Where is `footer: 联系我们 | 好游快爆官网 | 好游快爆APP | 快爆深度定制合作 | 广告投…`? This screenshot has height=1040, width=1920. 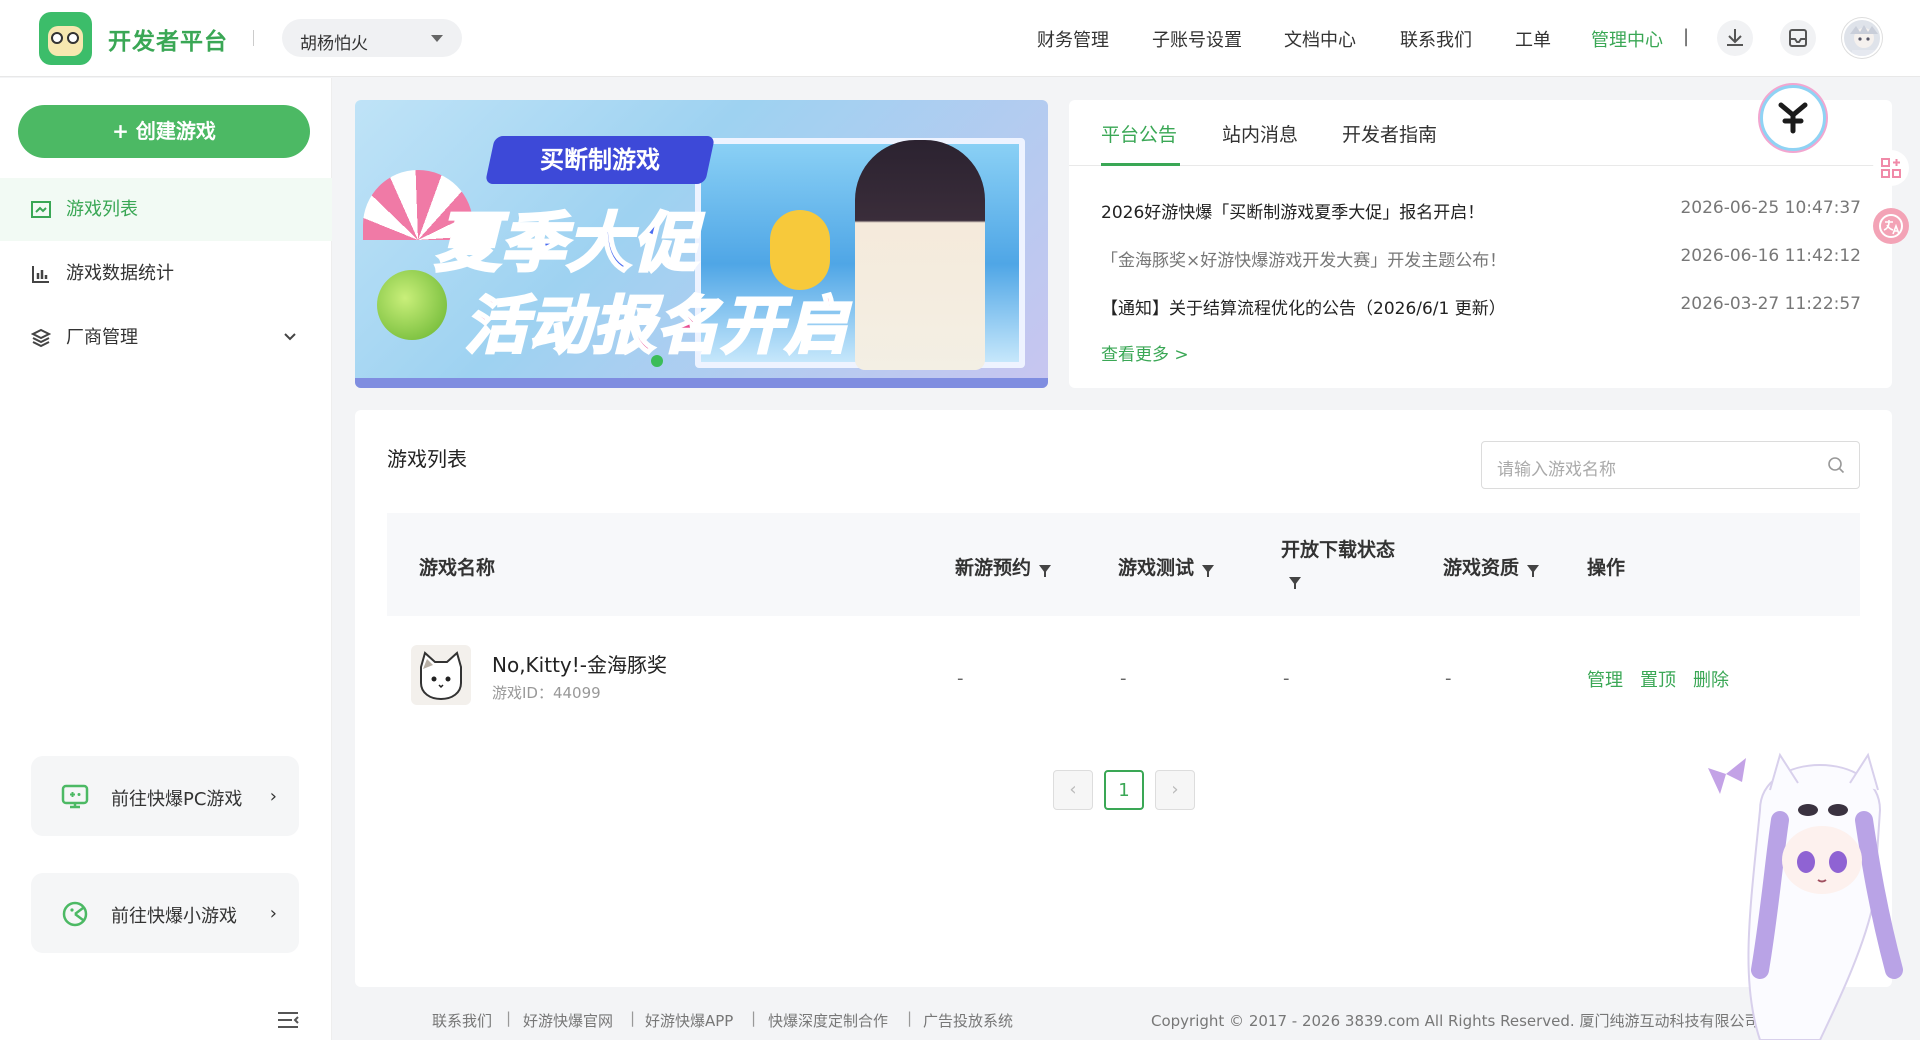 footer: 联系我们 | 好游快爆官网 | 好游快爆APP | 快爆深度定制合作 | 广告投… is located at coordinates (1123, 1019).